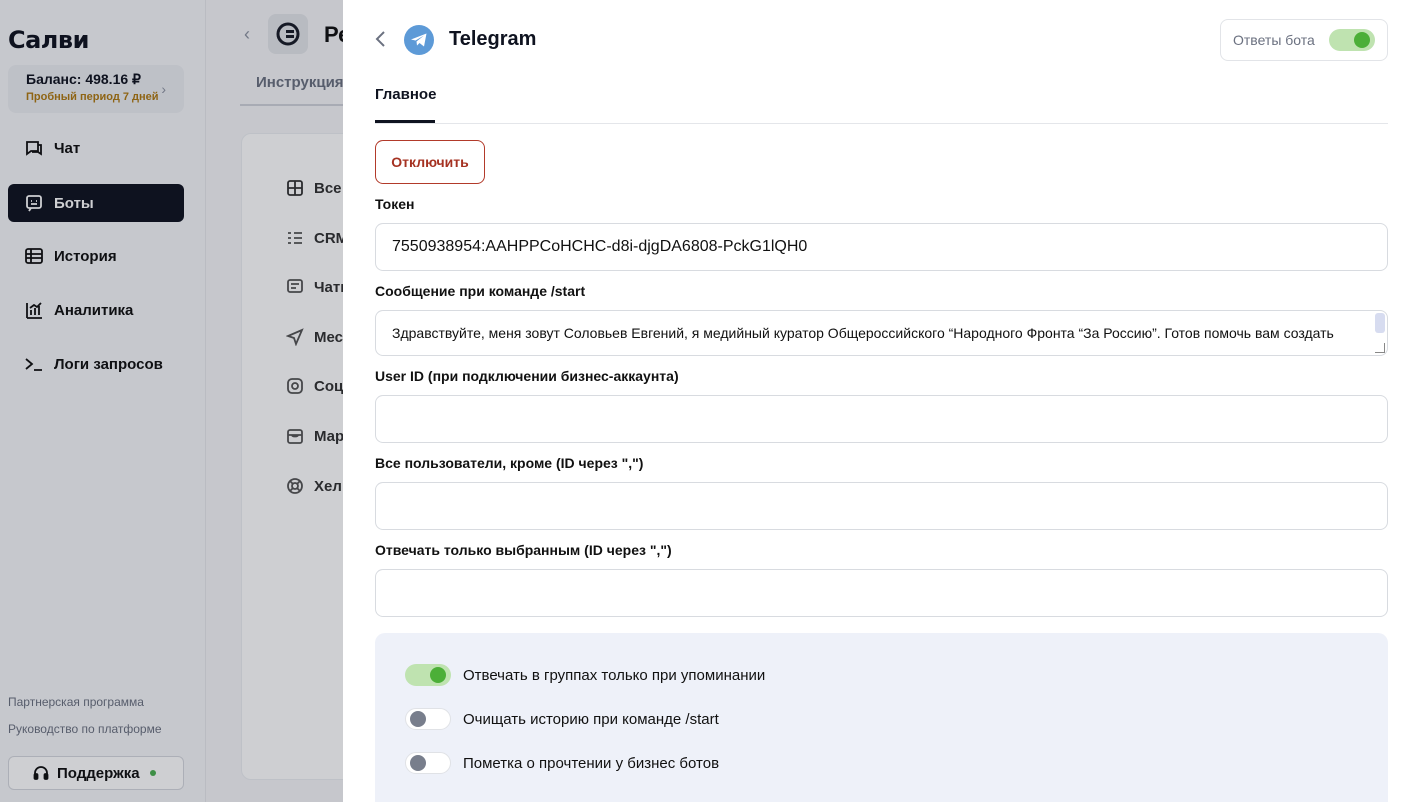  I want to click on read-mark-toggle, so click(428, 763).